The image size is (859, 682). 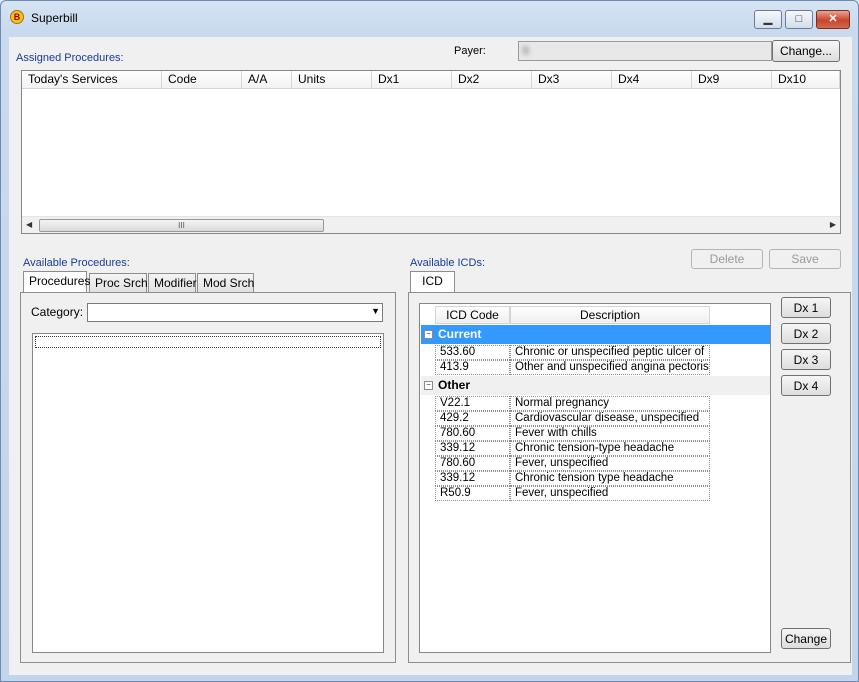 I want to click on group-name: Current, so click(x=460, y=334).